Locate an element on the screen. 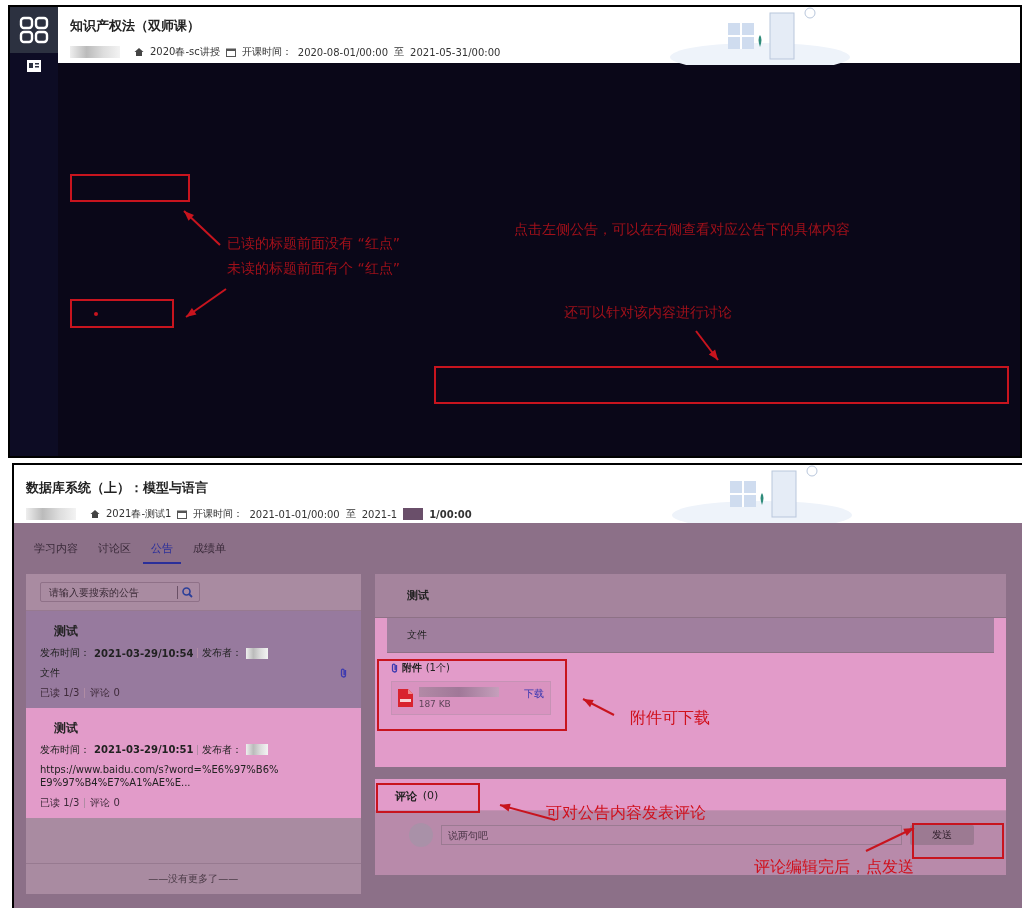 The height and width of the screenshot is (910, 1024). end-time: 2021-05-31/00:00 is located at coordinates (455, 52).